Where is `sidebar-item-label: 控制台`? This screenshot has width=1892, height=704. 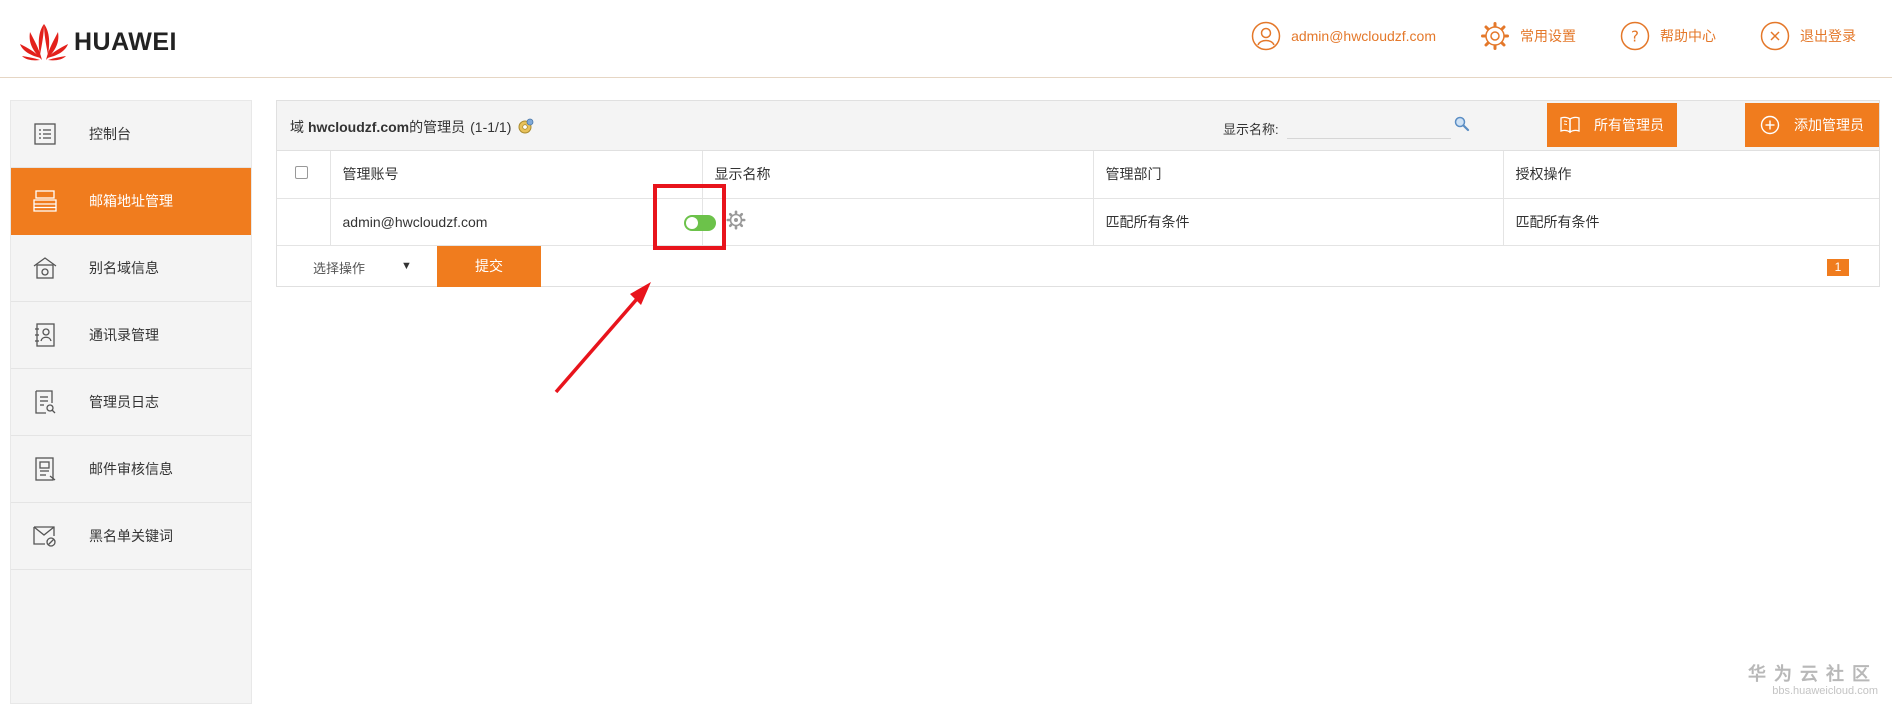
sidebar-item-label: 控制台 is located at coordinates (110, 134).